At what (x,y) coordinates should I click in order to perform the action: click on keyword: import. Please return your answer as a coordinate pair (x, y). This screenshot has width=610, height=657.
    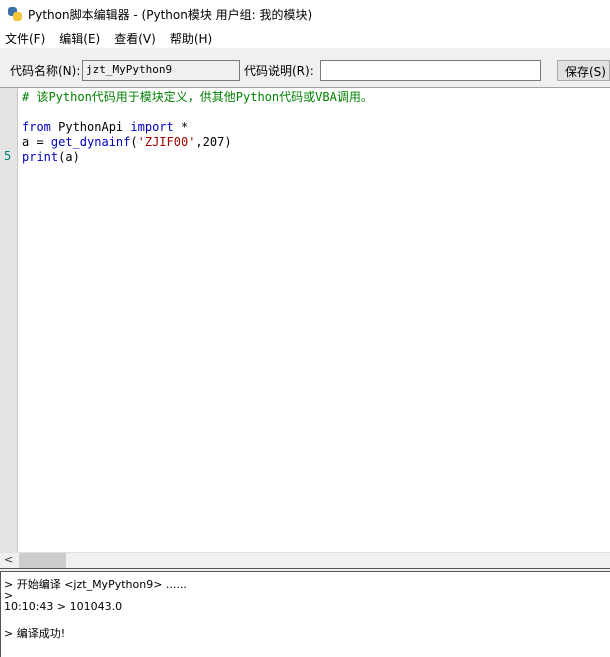
    Looking at the image, I should click on (152, 127).